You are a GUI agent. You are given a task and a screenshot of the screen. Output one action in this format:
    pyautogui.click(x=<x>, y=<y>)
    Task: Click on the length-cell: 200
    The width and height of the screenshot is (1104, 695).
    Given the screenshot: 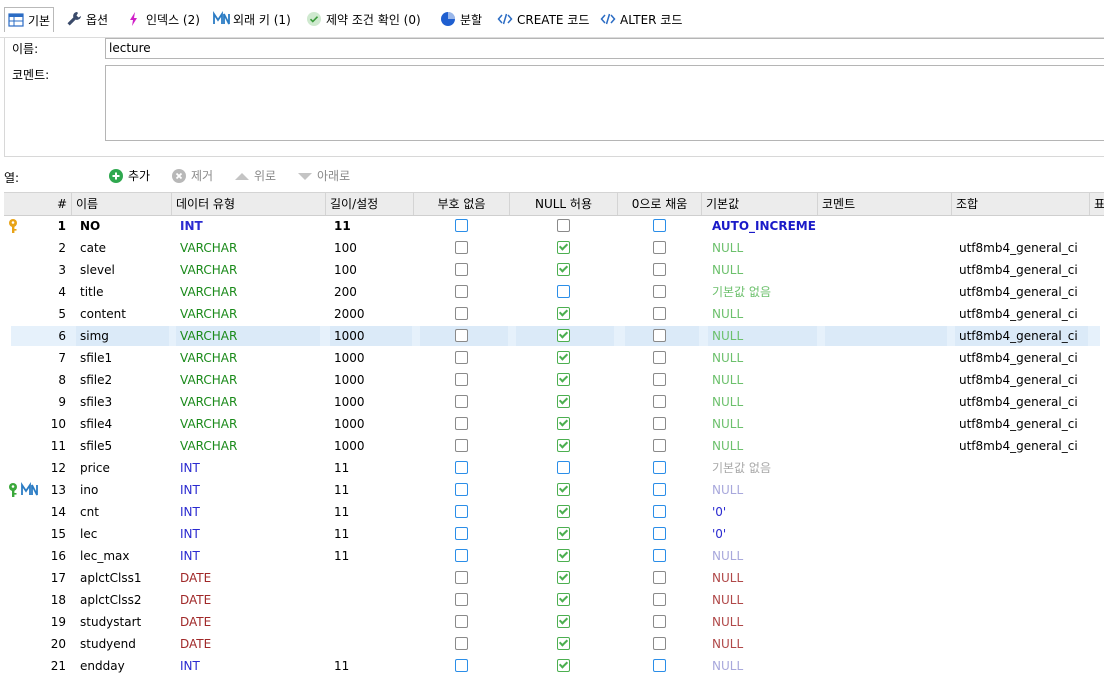 What is the action you would take?
    pyautogui.click(x=373, y=292)
    